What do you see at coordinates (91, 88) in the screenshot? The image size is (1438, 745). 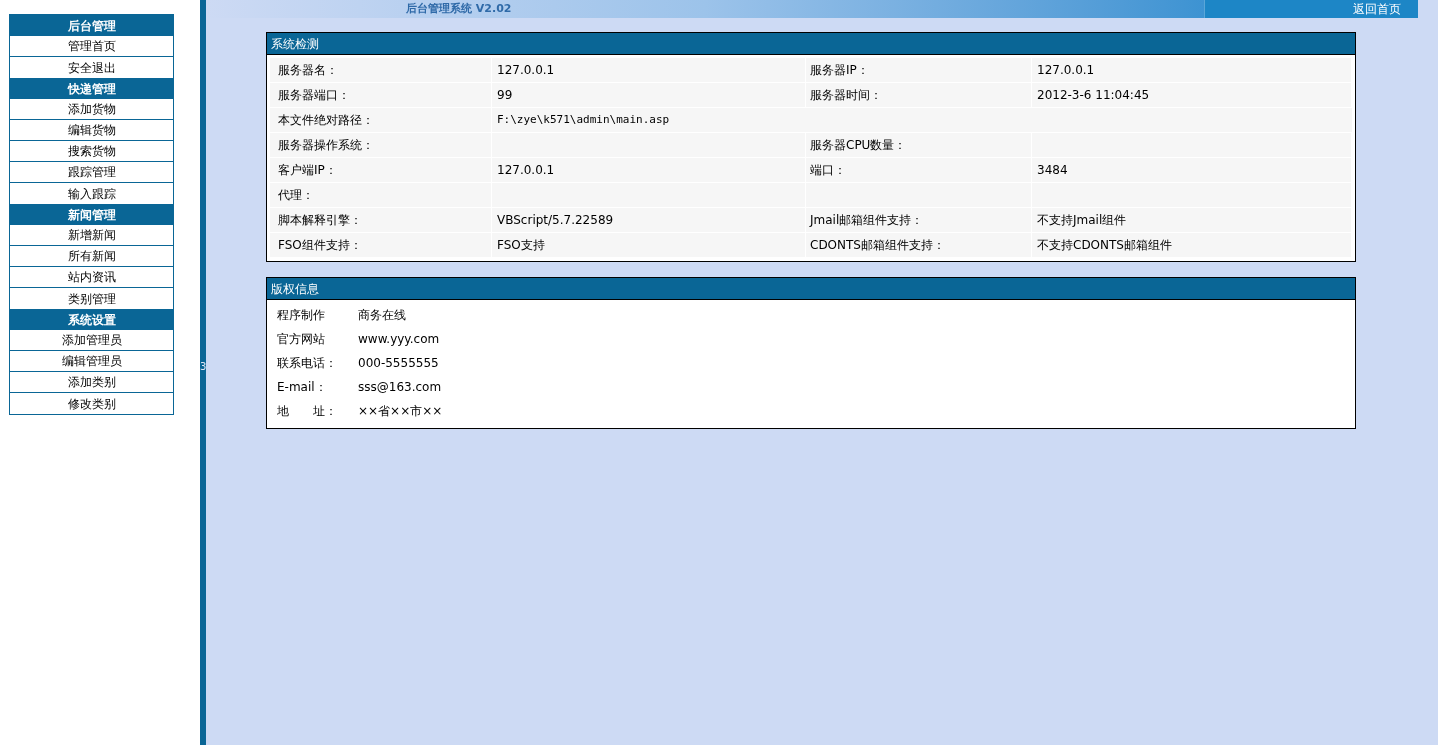 I see `sidebar-section-header: 快递管理` at bounding box center [91, 88].